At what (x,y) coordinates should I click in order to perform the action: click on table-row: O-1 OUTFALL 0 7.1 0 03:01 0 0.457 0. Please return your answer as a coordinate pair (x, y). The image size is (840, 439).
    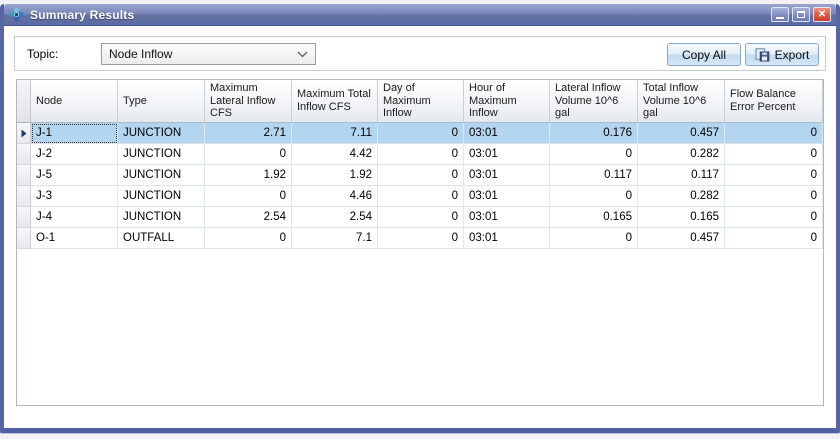
    Looking at the image, I should click on (420, 238).